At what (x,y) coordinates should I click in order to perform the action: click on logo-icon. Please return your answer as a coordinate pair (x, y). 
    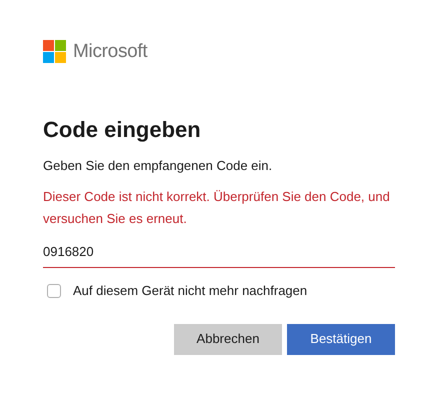
    Looking at the image, I should click on (54, 51).